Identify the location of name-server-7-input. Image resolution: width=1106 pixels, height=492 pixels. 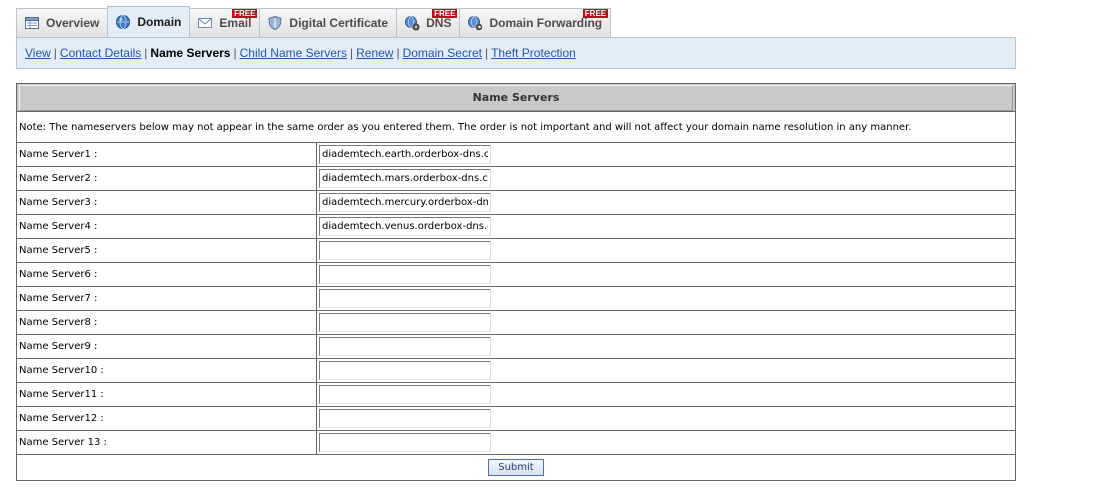
(405, 298).